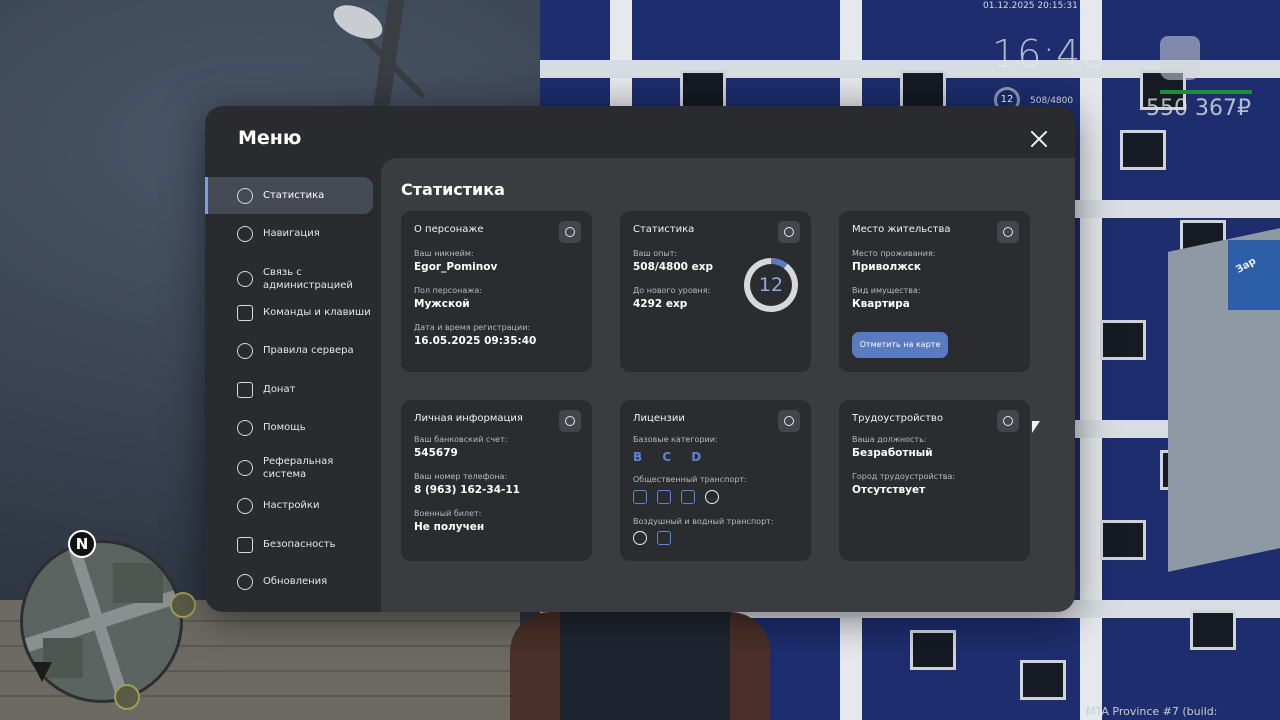 Image resolution: width=1280 pixels, height=720 pixels. Describe the element at coordinates (449, 527) in the screenshot. I see `field-value: Не получен` at that location.